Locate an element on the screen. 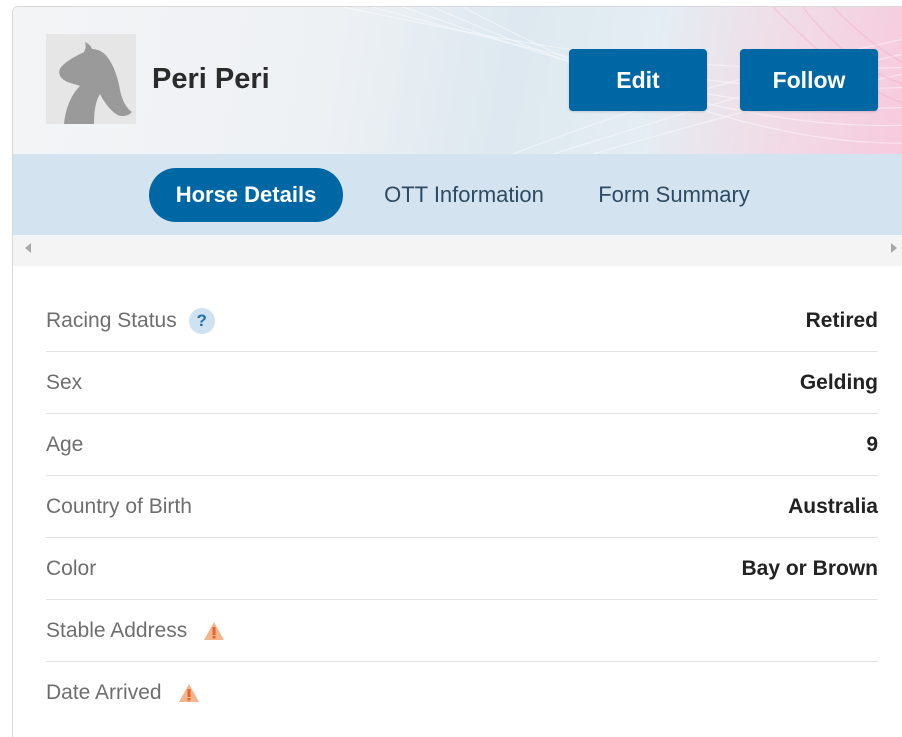  detail-row-color: Color Bay or Brown is located at coordinates (462, 569).